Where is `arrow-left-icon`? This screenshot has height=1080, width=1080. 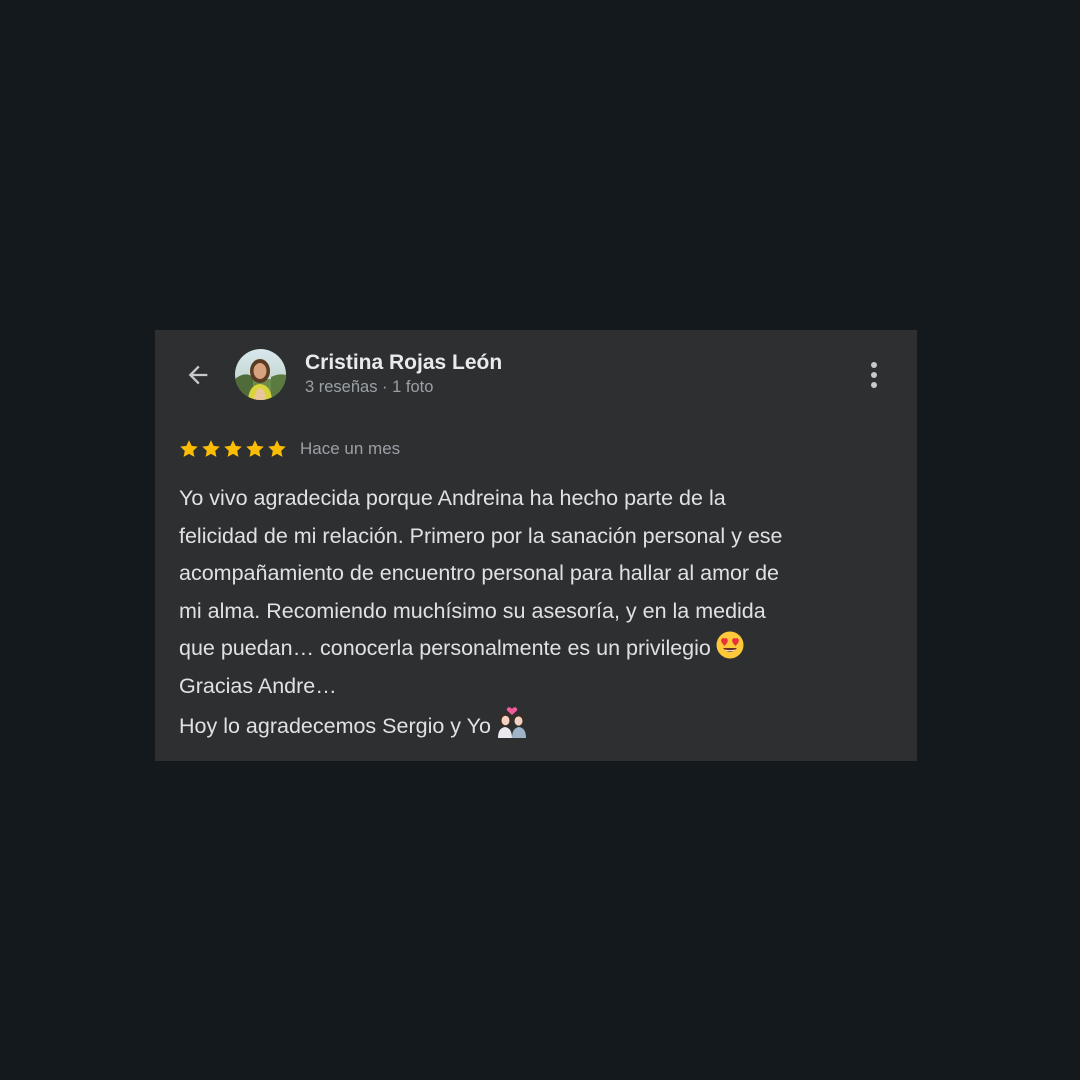 arrow-left-icon is located at coordinates (198, 375).